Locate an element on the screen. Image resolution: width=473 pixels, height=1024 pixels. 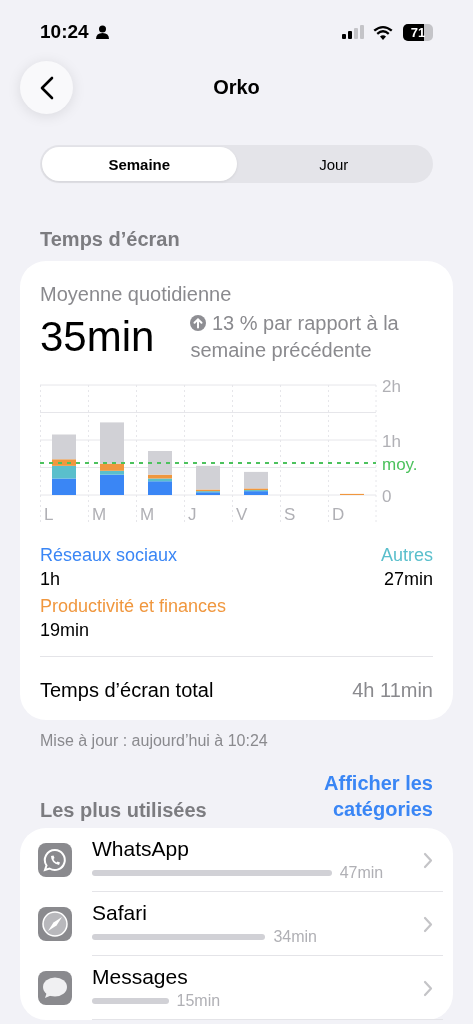
app-name: Safari is located at coordinates (119, 912).